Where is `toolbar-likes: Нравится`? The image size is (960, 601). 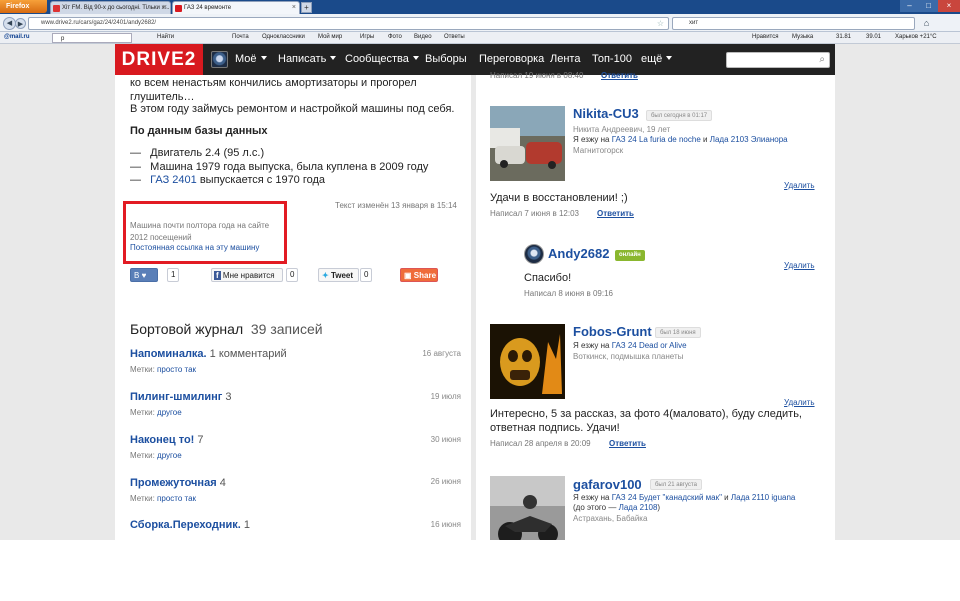
toolbar-likes: Нравится is located at coordinates (765, 37).